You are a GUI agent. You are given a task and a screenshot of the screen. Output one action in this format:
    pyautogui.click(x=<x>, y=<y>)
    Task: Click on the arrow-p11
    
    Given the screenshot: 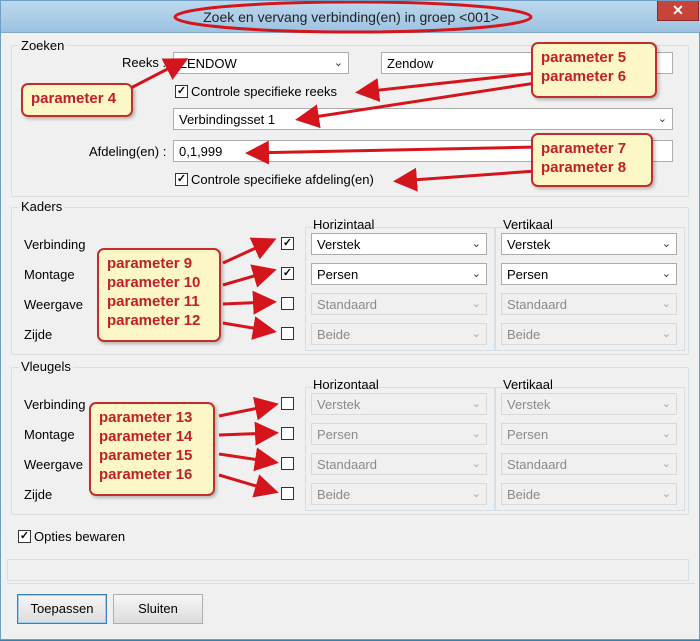 What is the action you would take?
    pyautogui.click(x=249, y=302)
    